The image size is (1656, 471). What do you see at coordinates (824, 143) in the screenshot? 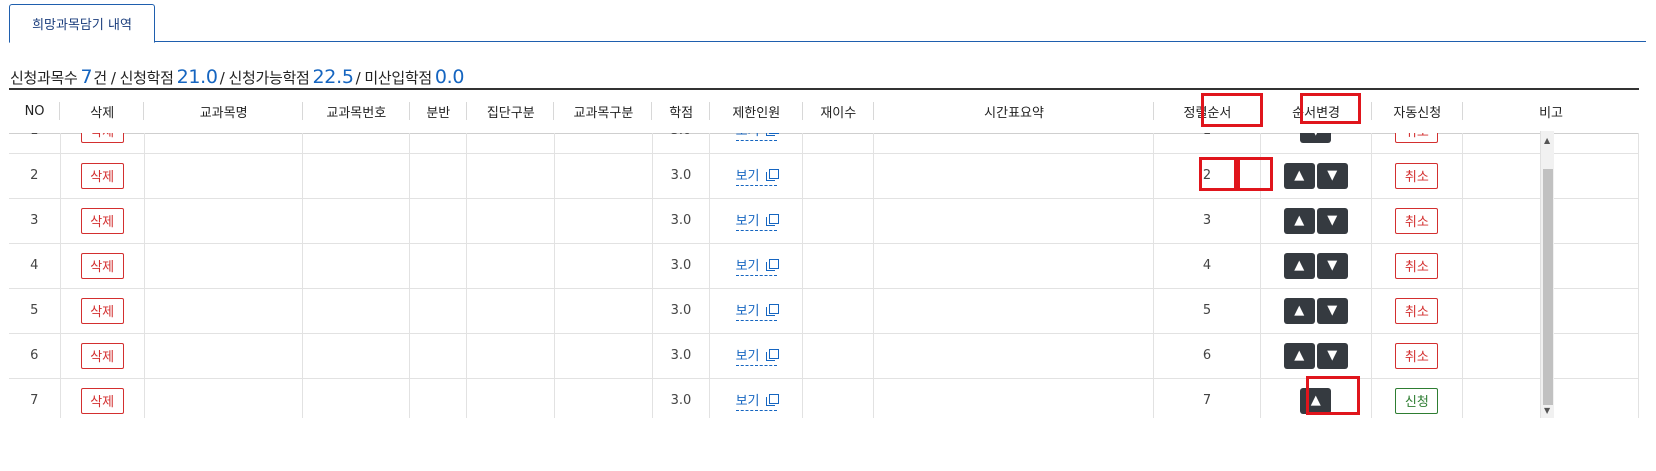
I see `table-row: 1 삭제 3.0 보기 1 ▼ 취소` at bounding box center [824, 143].